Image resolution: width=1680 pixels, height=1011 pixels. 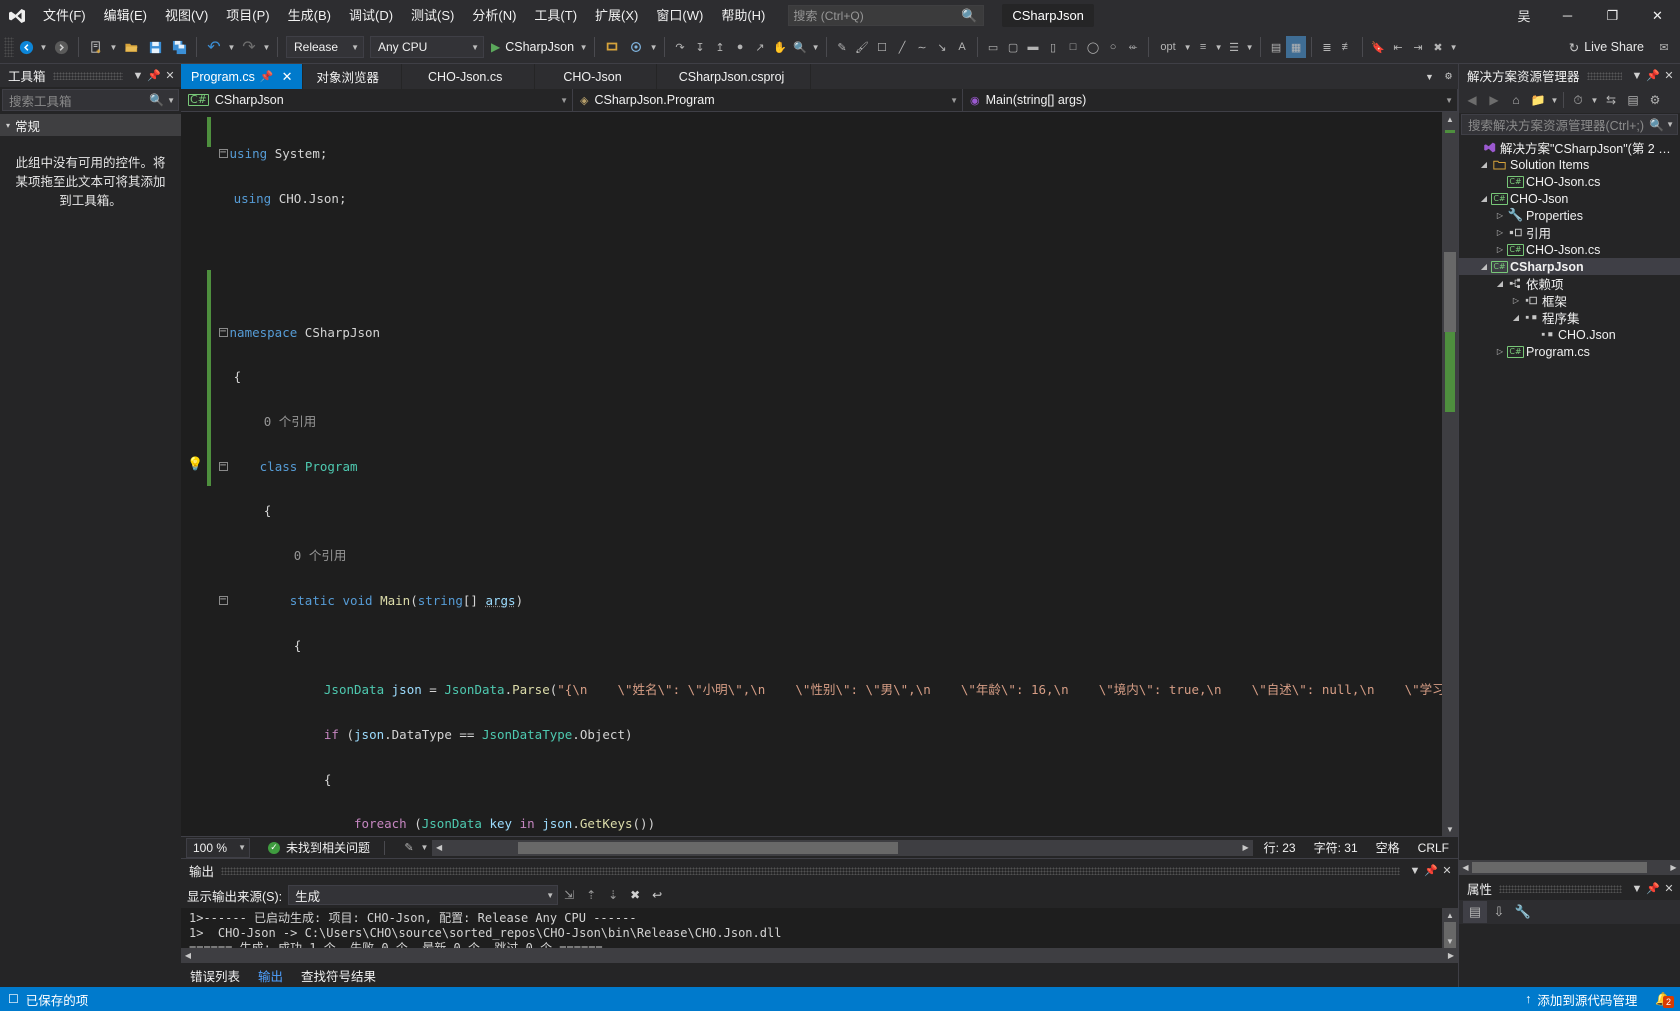 What do you see at coordinates (371, 15) in the screenshot?
I see `menu-debug: 调试(D)` at bounding box center [371, 15].